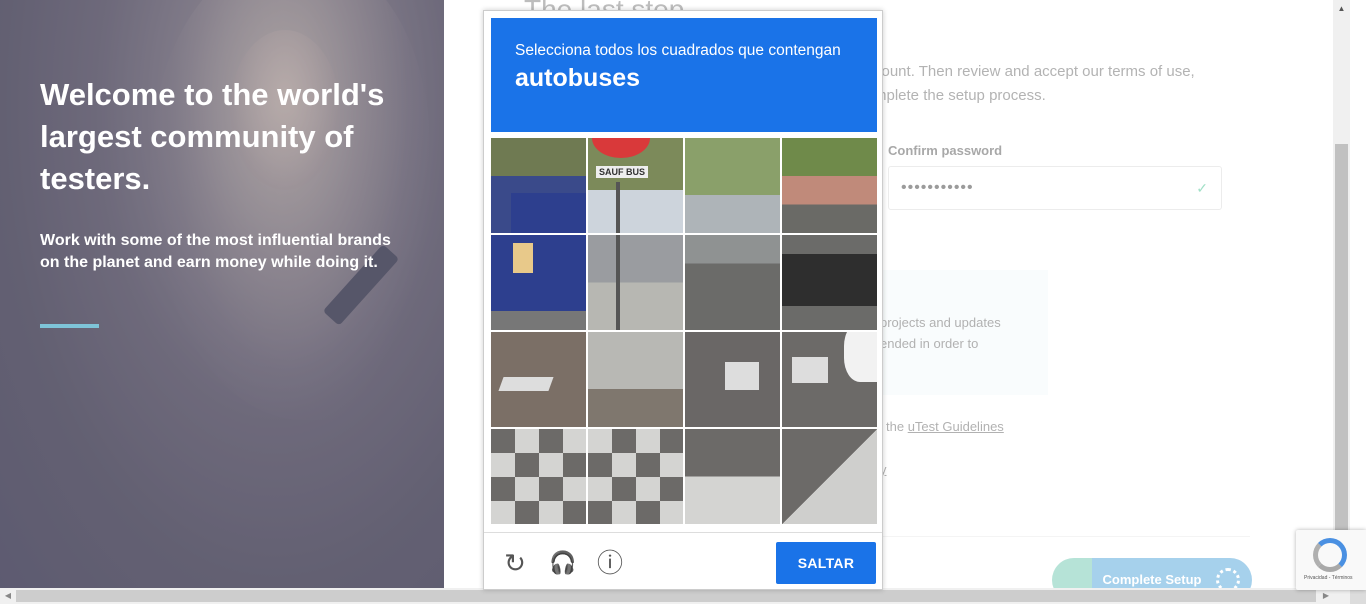 This screenshot has width=1366, height=604. Describe the element at coordinates (940, 333) in the screenshot. I see `info-text: projects and updates ended in order to` at that location.